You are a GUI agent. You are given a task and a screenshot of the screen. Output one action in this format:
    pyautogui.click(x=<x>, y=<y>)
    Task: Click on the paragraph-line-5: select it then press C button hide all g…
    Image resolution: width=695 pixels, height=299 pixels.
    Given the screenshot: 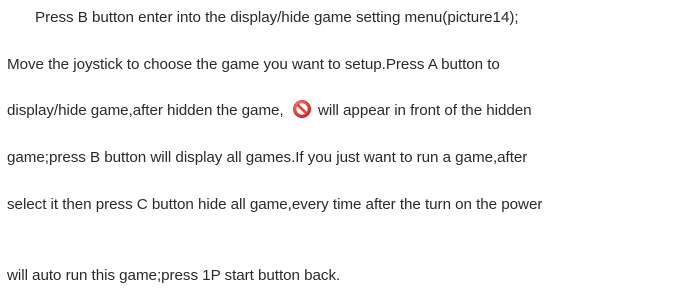 What is the action you would take?
    pyautogui.click(x=275, y=204)
    